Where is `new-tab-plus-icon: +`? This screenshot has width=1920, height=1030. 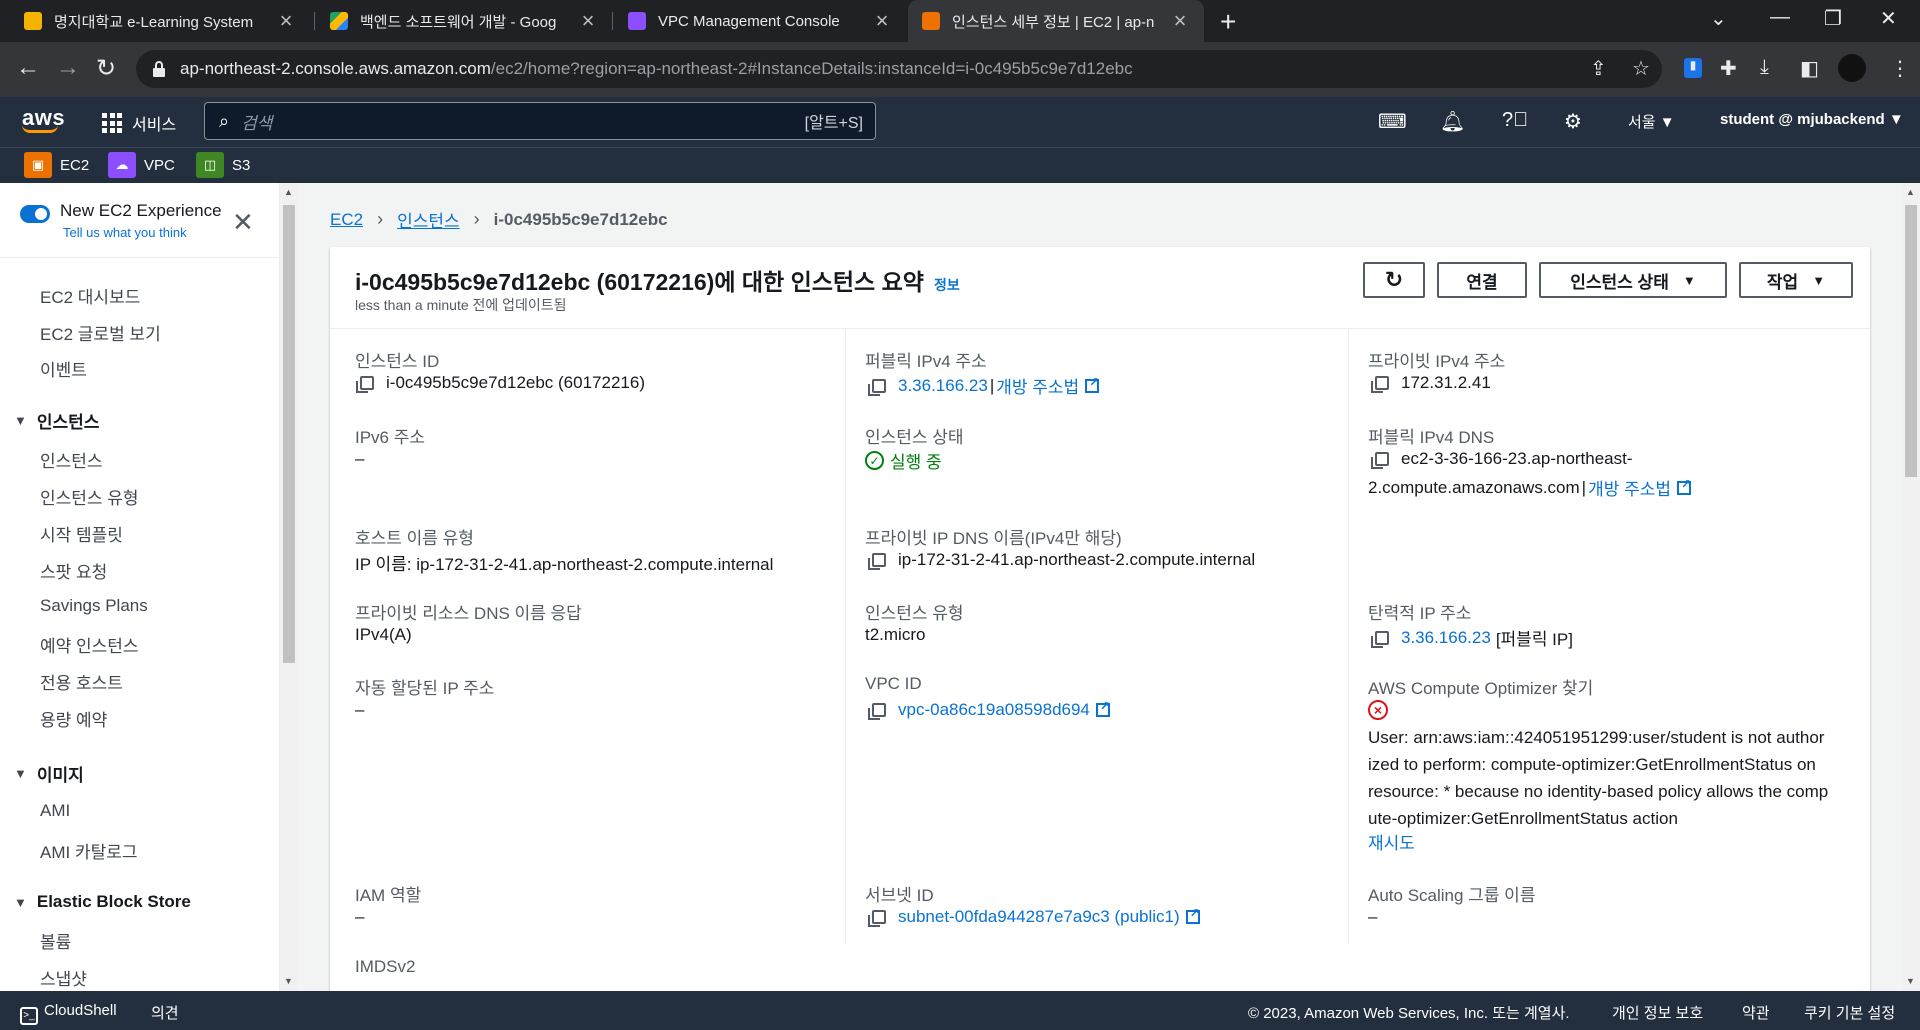
new-tab-plus-icon: + is located at coordinates (1228, 22).